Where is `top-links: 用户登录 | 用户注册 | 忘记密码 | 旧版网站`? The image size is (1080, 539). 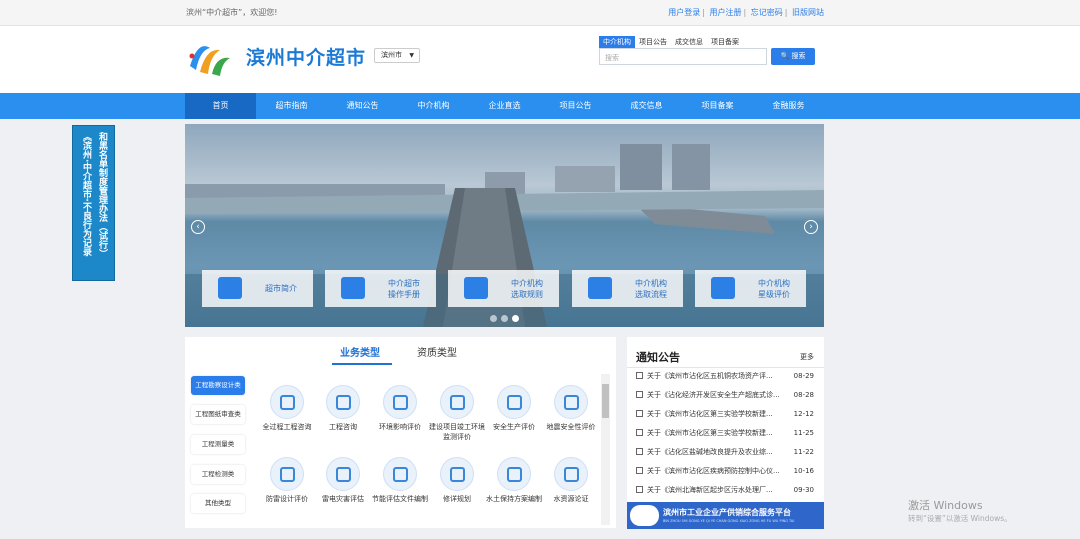
top-links: 用户登录 | 用户注册 | 忘记密码 | 旧版网站 is located at coordinates (746, 12).